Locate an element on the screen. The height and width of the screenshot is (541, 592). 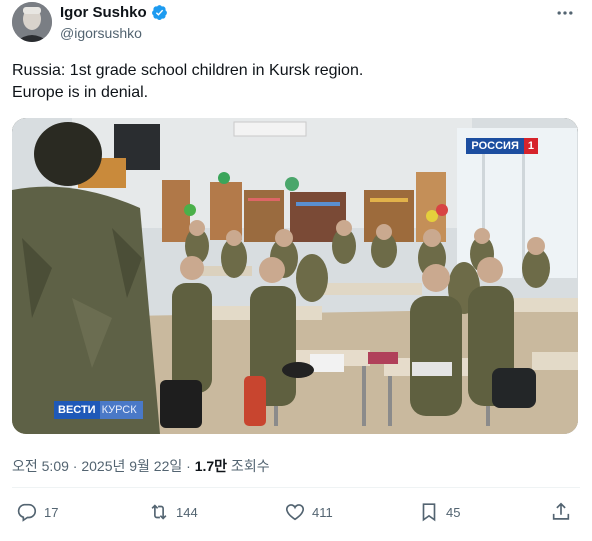
divider is located at coordinates (296, 487).